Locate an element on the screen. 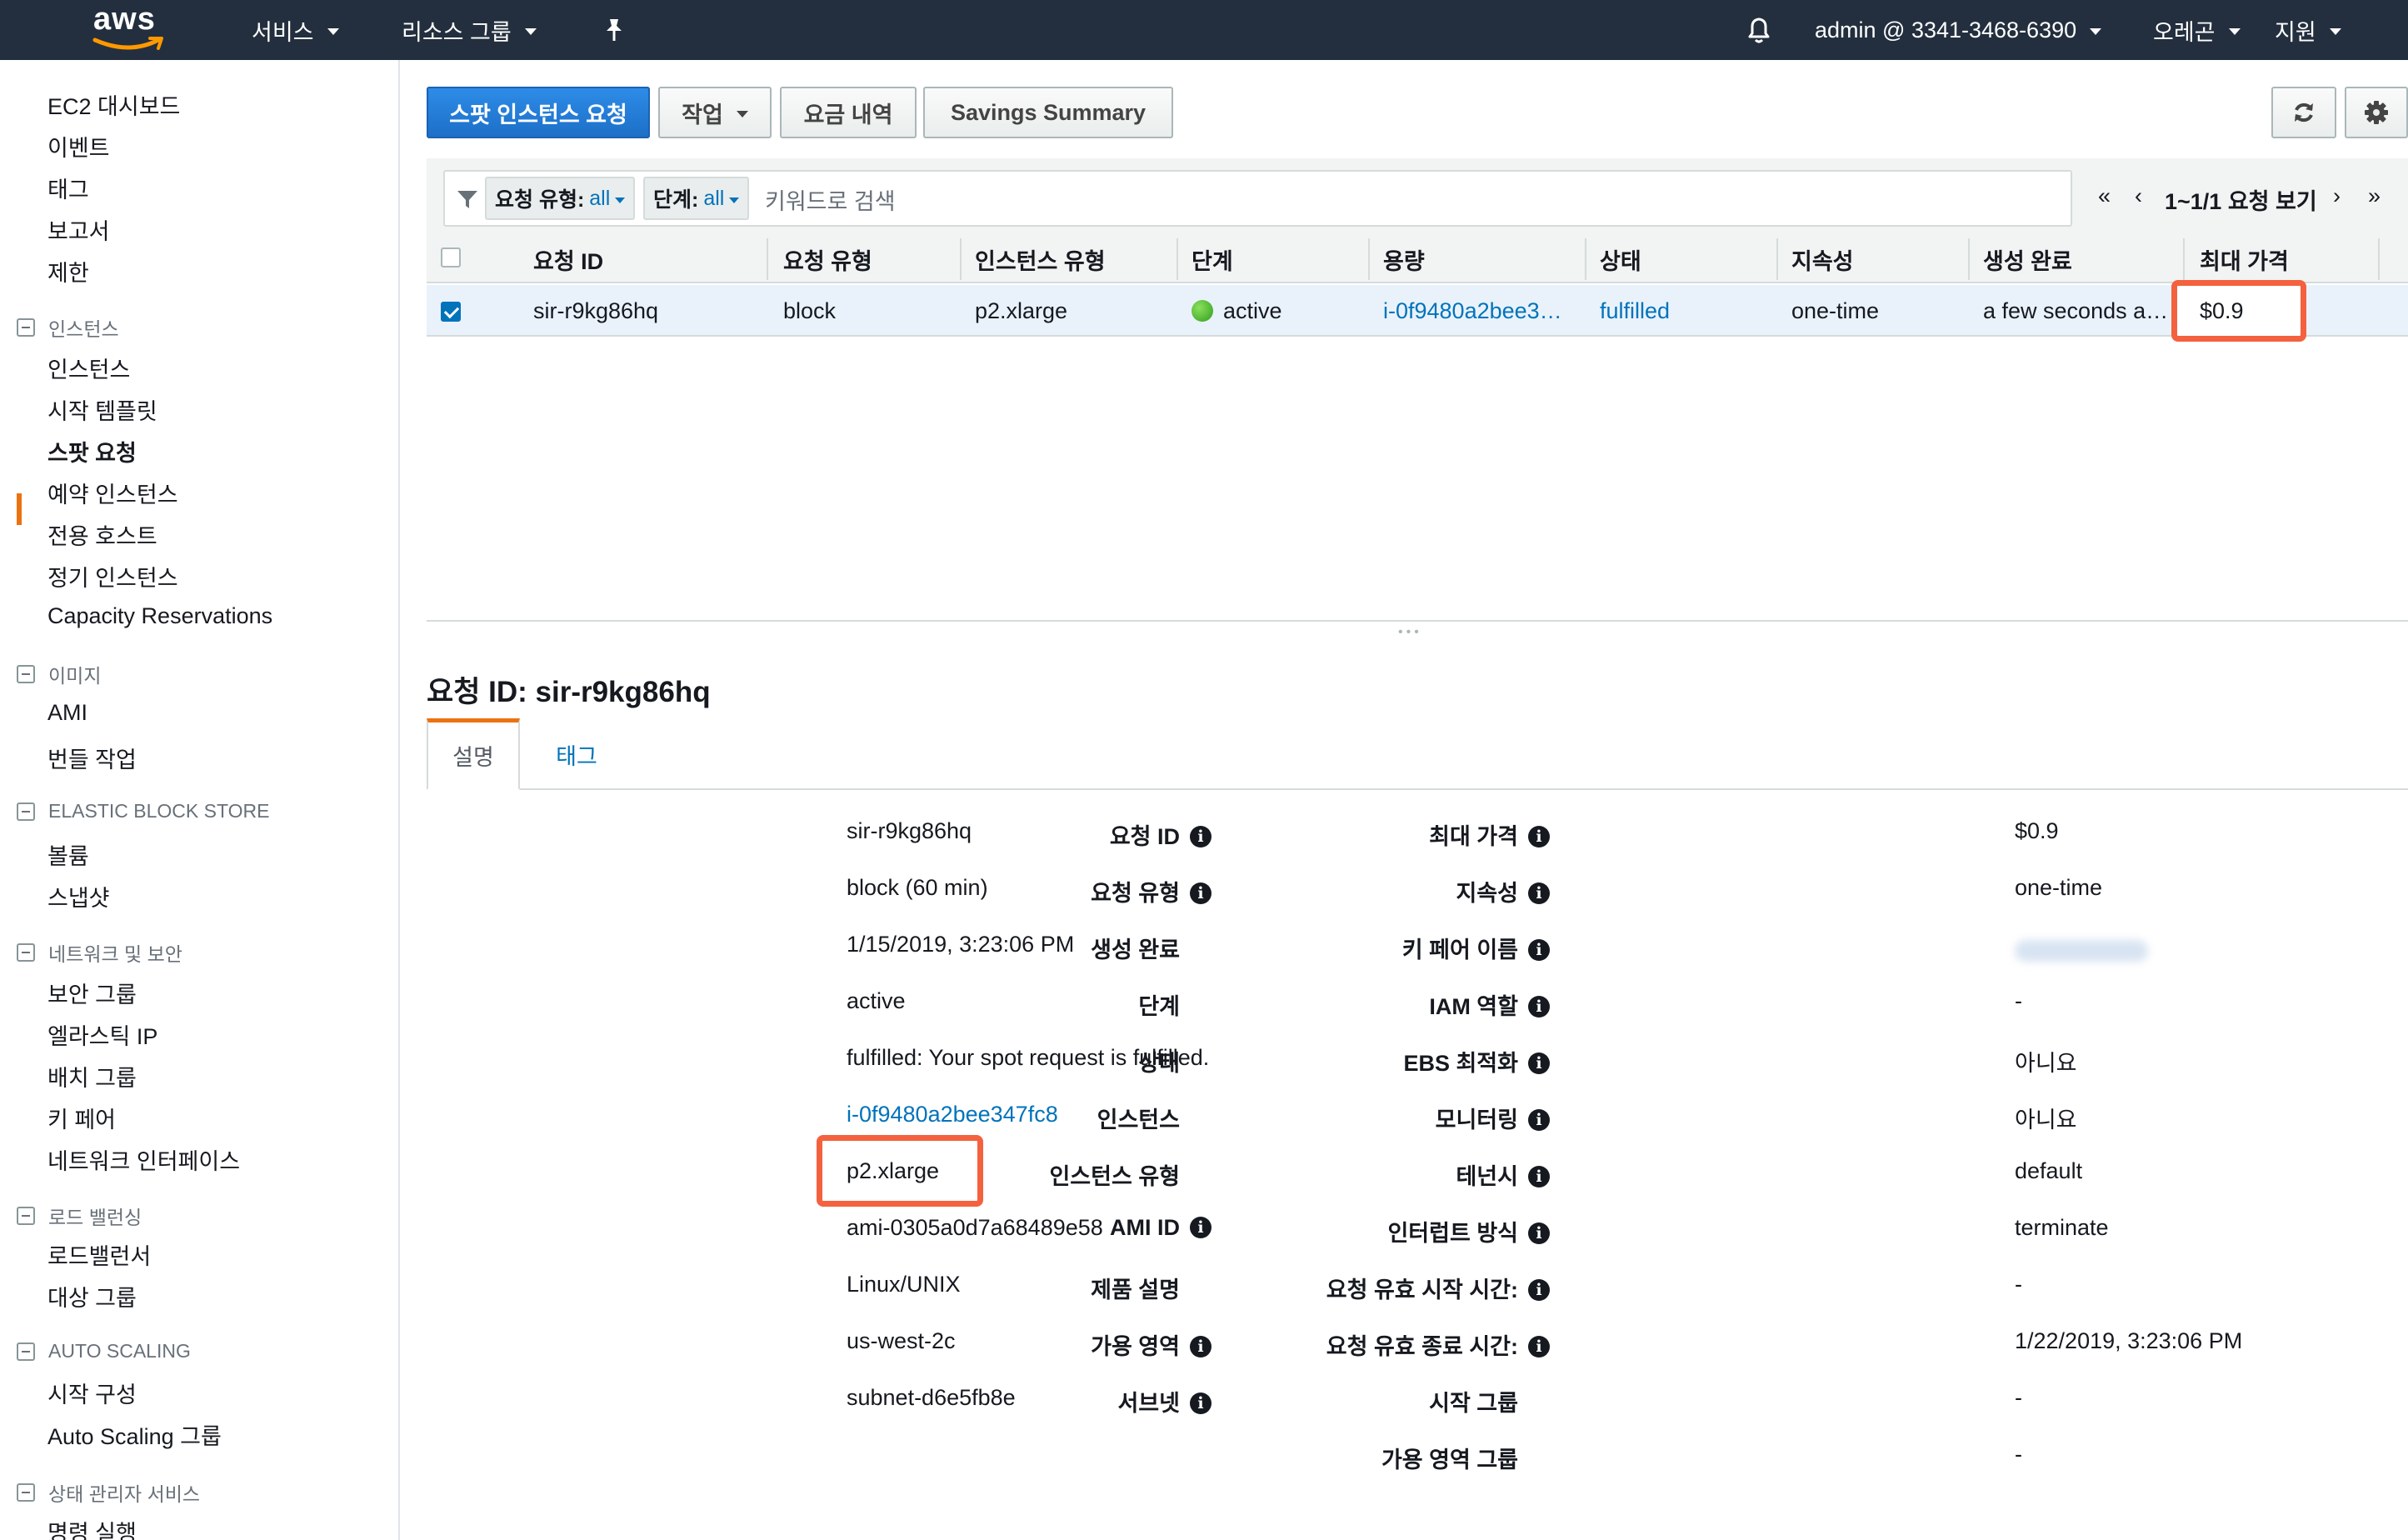  sidebar-item-ec2-dashboard: EC2 대시보드 is located at coordinates (113, 104).